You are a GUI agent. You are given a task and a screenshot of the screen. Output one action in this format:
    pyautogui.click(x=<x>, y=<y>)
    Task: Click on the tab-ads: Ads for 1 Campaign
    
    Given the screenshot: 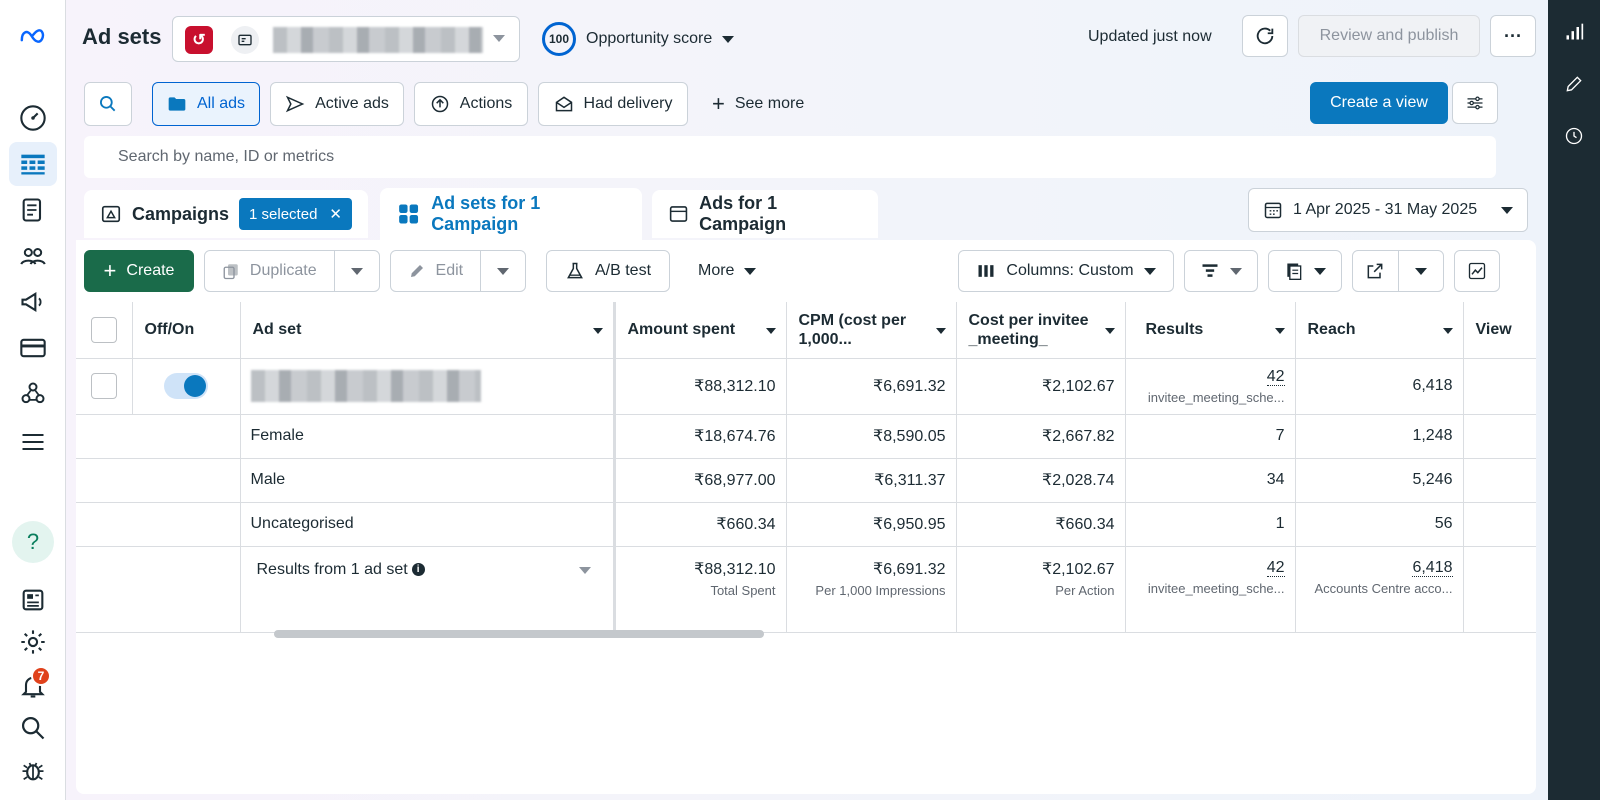 What is the action you would take?
    pyautogui.click(x=765, y=214)
    